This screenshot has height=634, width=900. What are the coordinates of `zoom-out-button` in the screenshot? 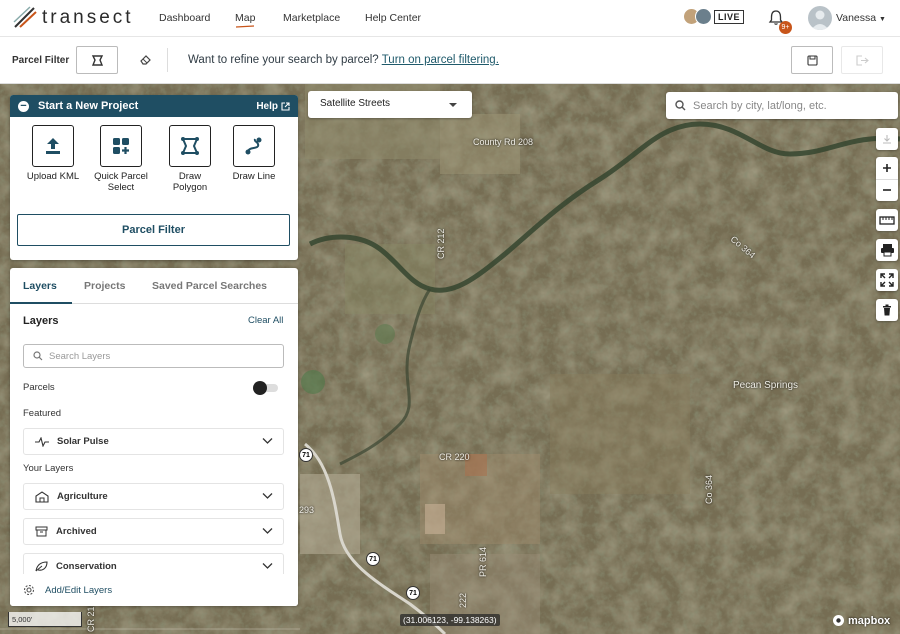 It's located at (887, 190).